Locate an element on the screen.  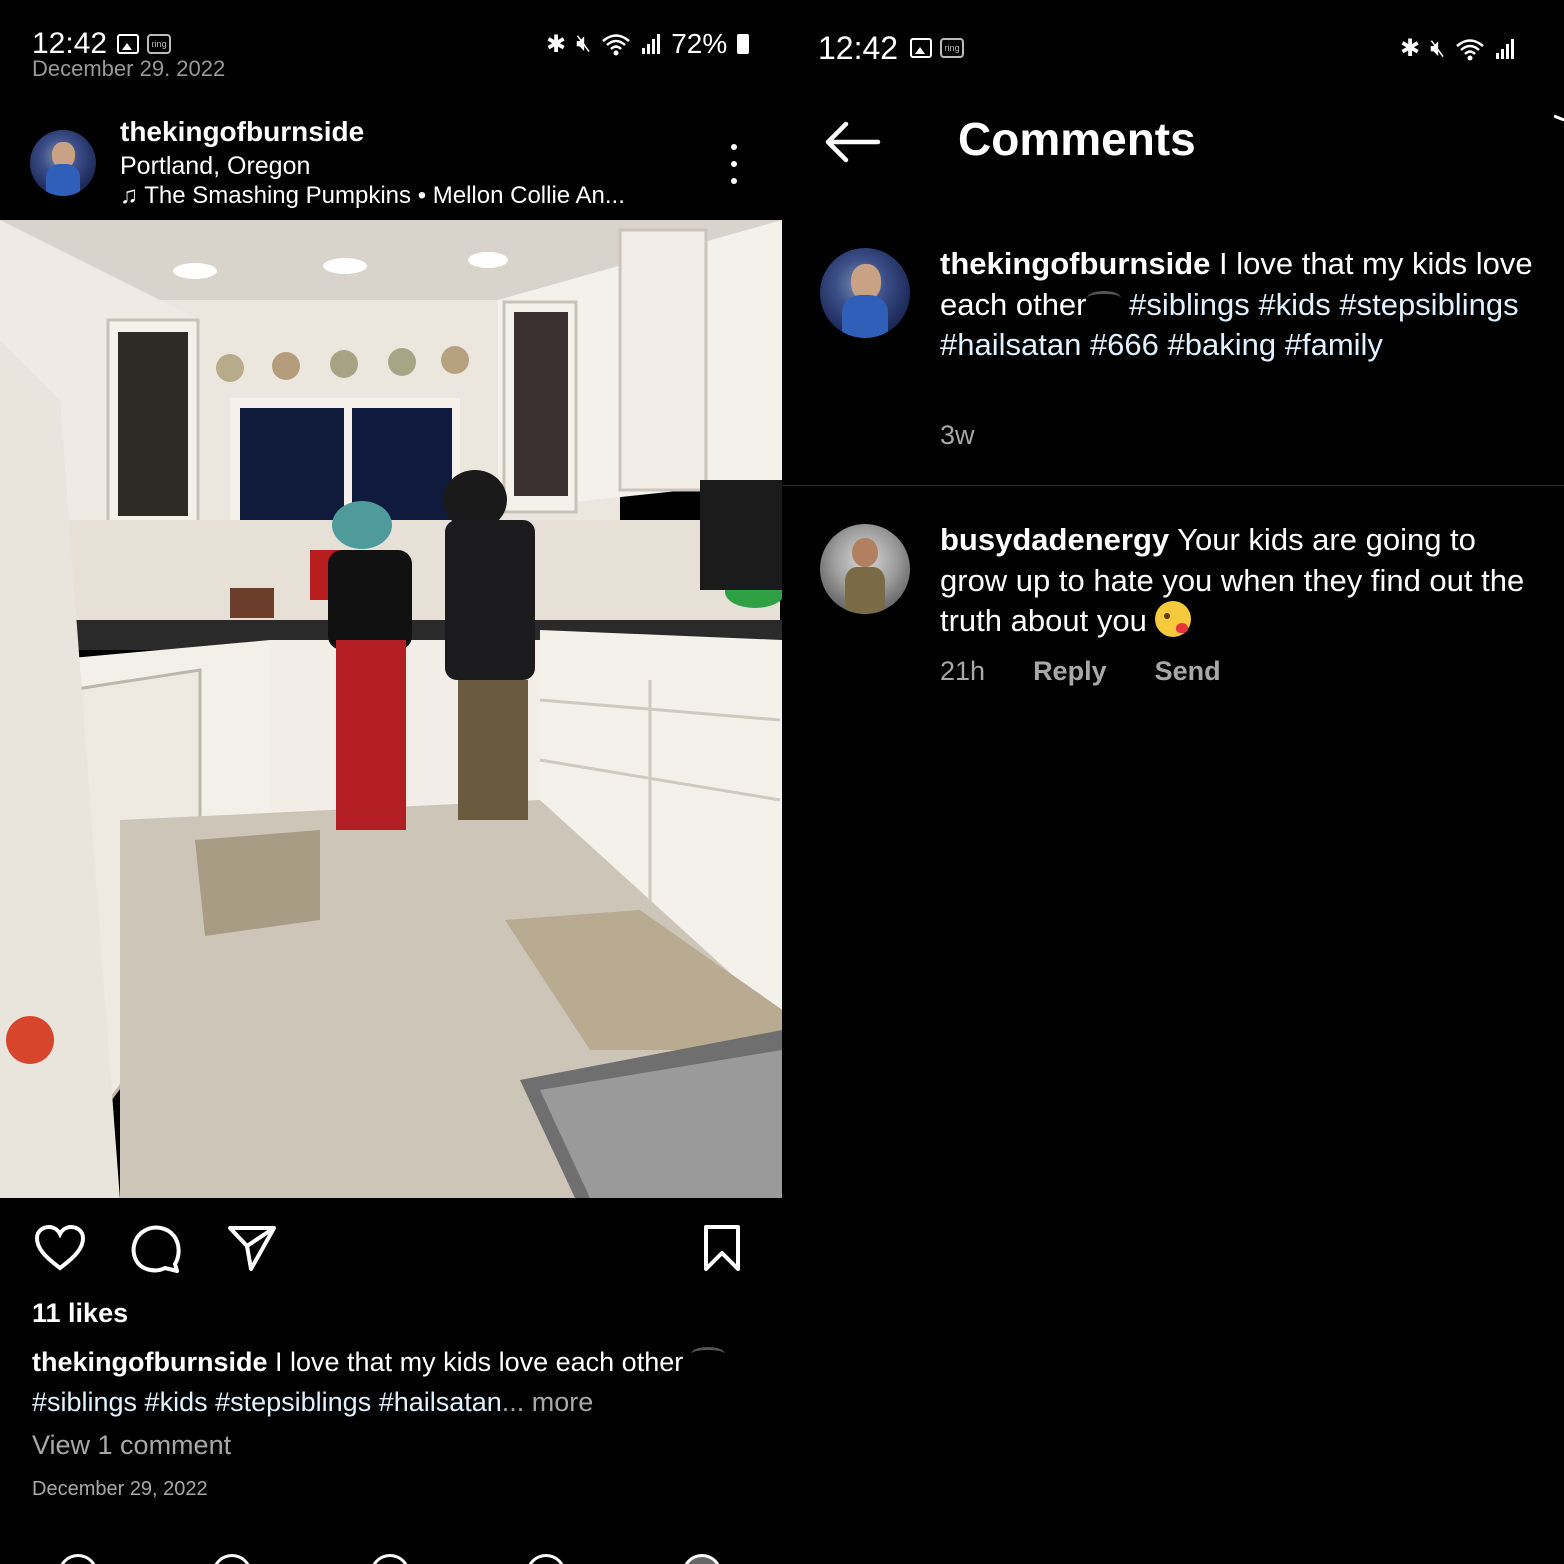
back-button is located at coordinates (852, 142).